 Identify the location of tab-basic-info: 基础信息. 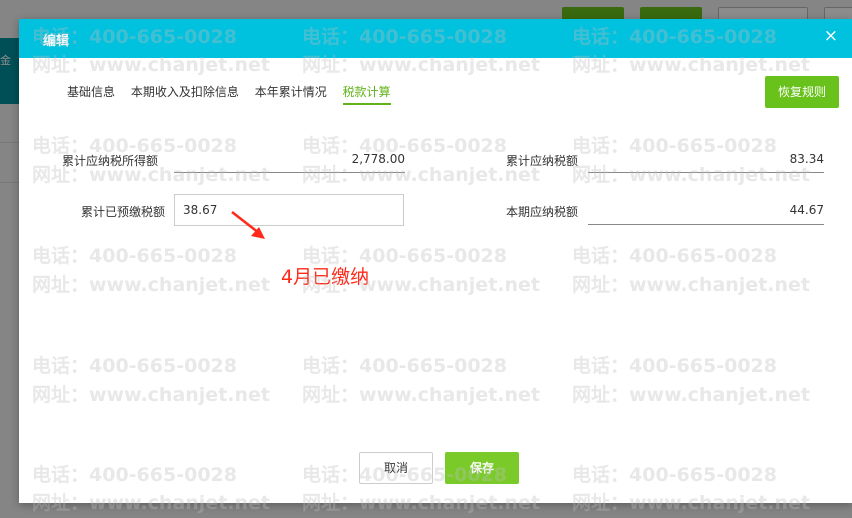
(91, 93).